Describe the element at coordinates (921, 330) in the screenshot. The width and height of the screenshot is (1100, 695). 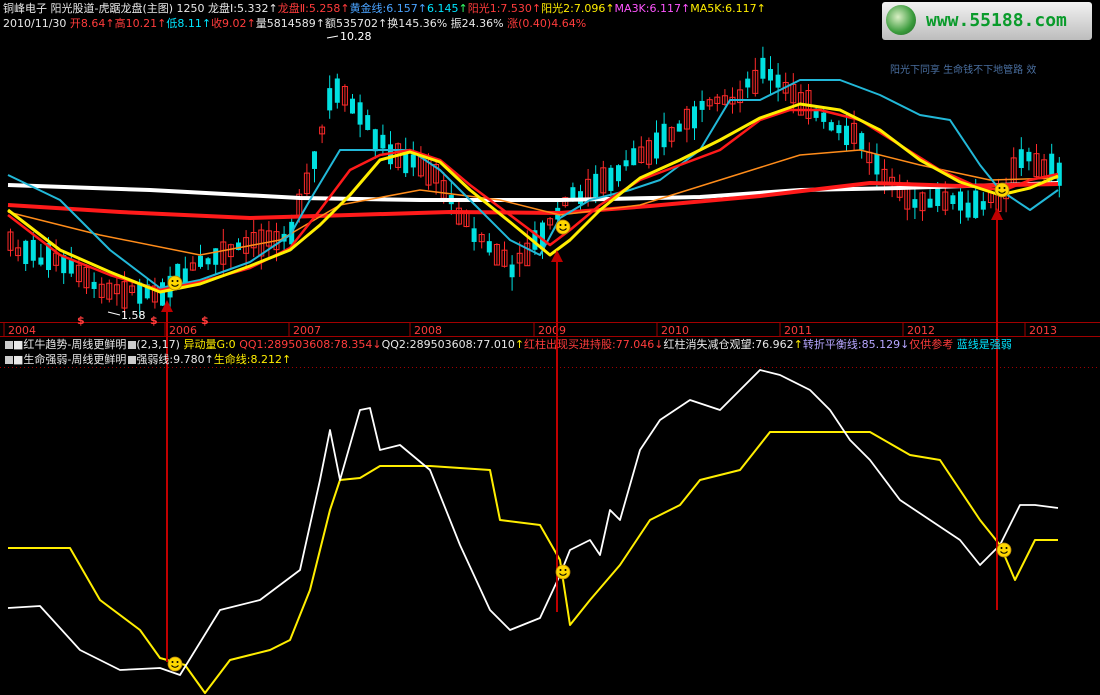
I see `year-label-2012: 2012` at that location.